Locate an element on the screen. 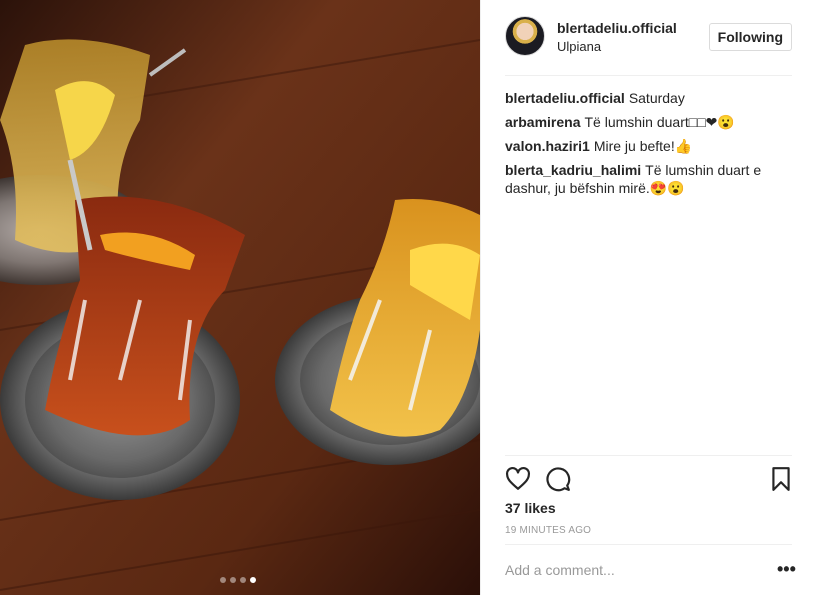 The width and height of the screenshot is (817, 595). bookmark-icon is located at coordinates (781, 479).